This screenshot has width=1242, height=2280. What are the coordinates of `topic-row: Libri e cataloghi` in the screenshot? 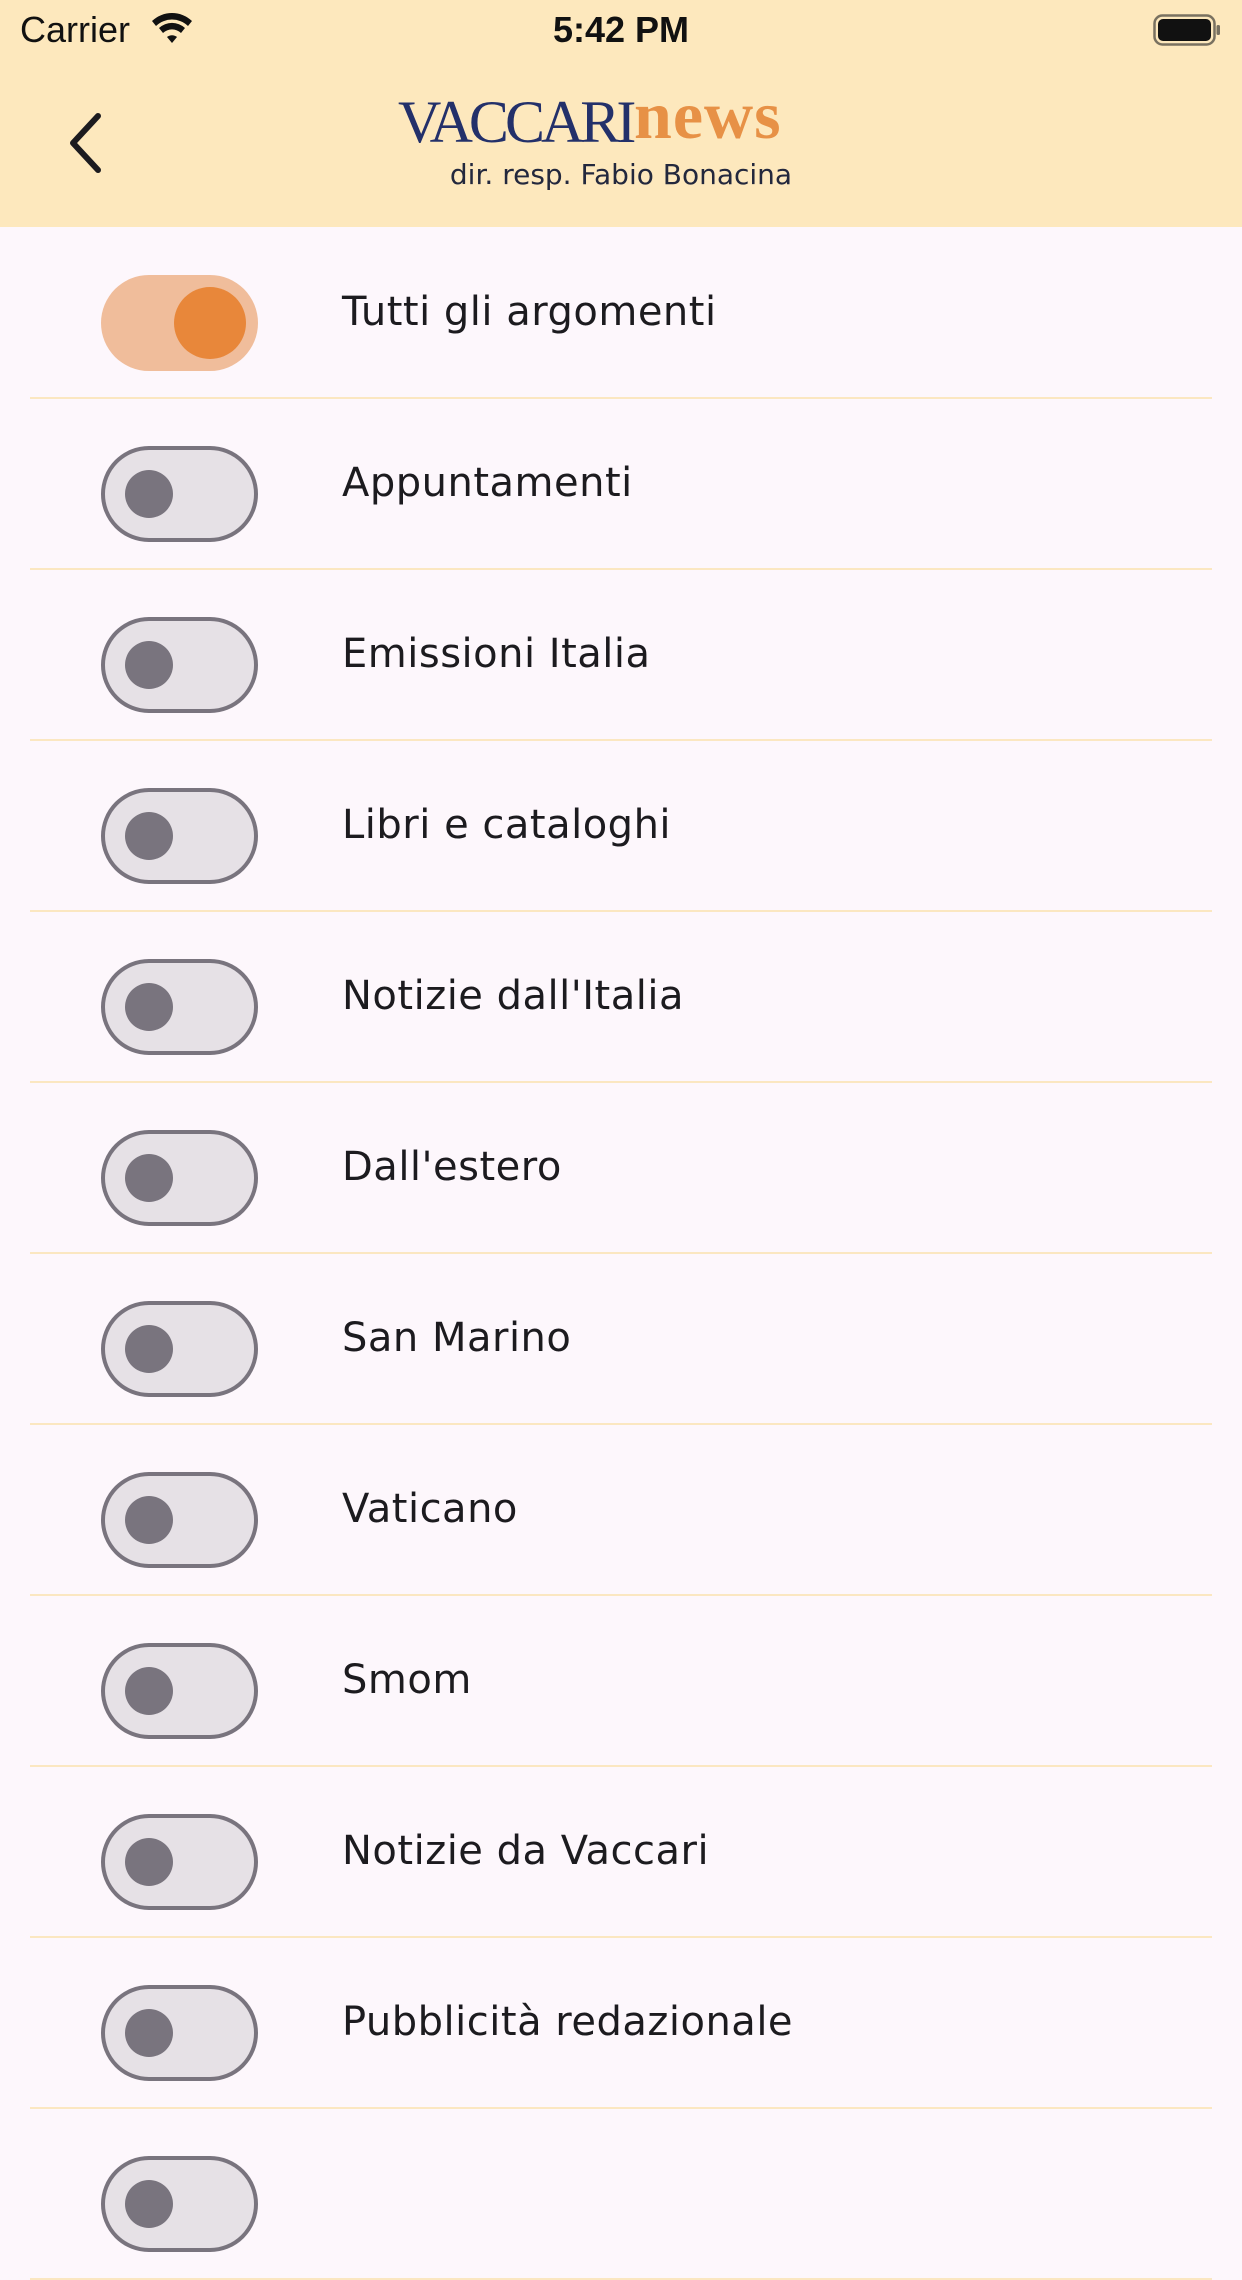 It's located at (621, 826).